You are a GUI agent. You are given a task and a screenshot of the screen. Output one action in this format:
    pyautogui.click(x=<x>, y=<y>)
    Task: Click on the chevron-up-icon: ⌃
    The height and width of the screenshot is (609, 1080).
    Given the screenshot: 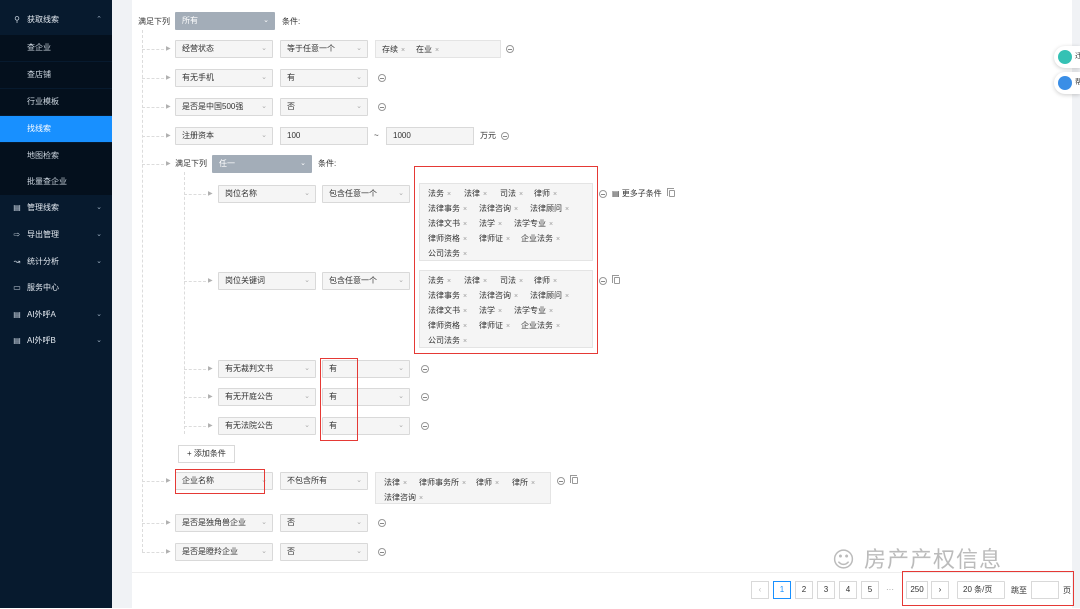 What is the action you would take?
    pyautogui.click(x=99, y=19)
    